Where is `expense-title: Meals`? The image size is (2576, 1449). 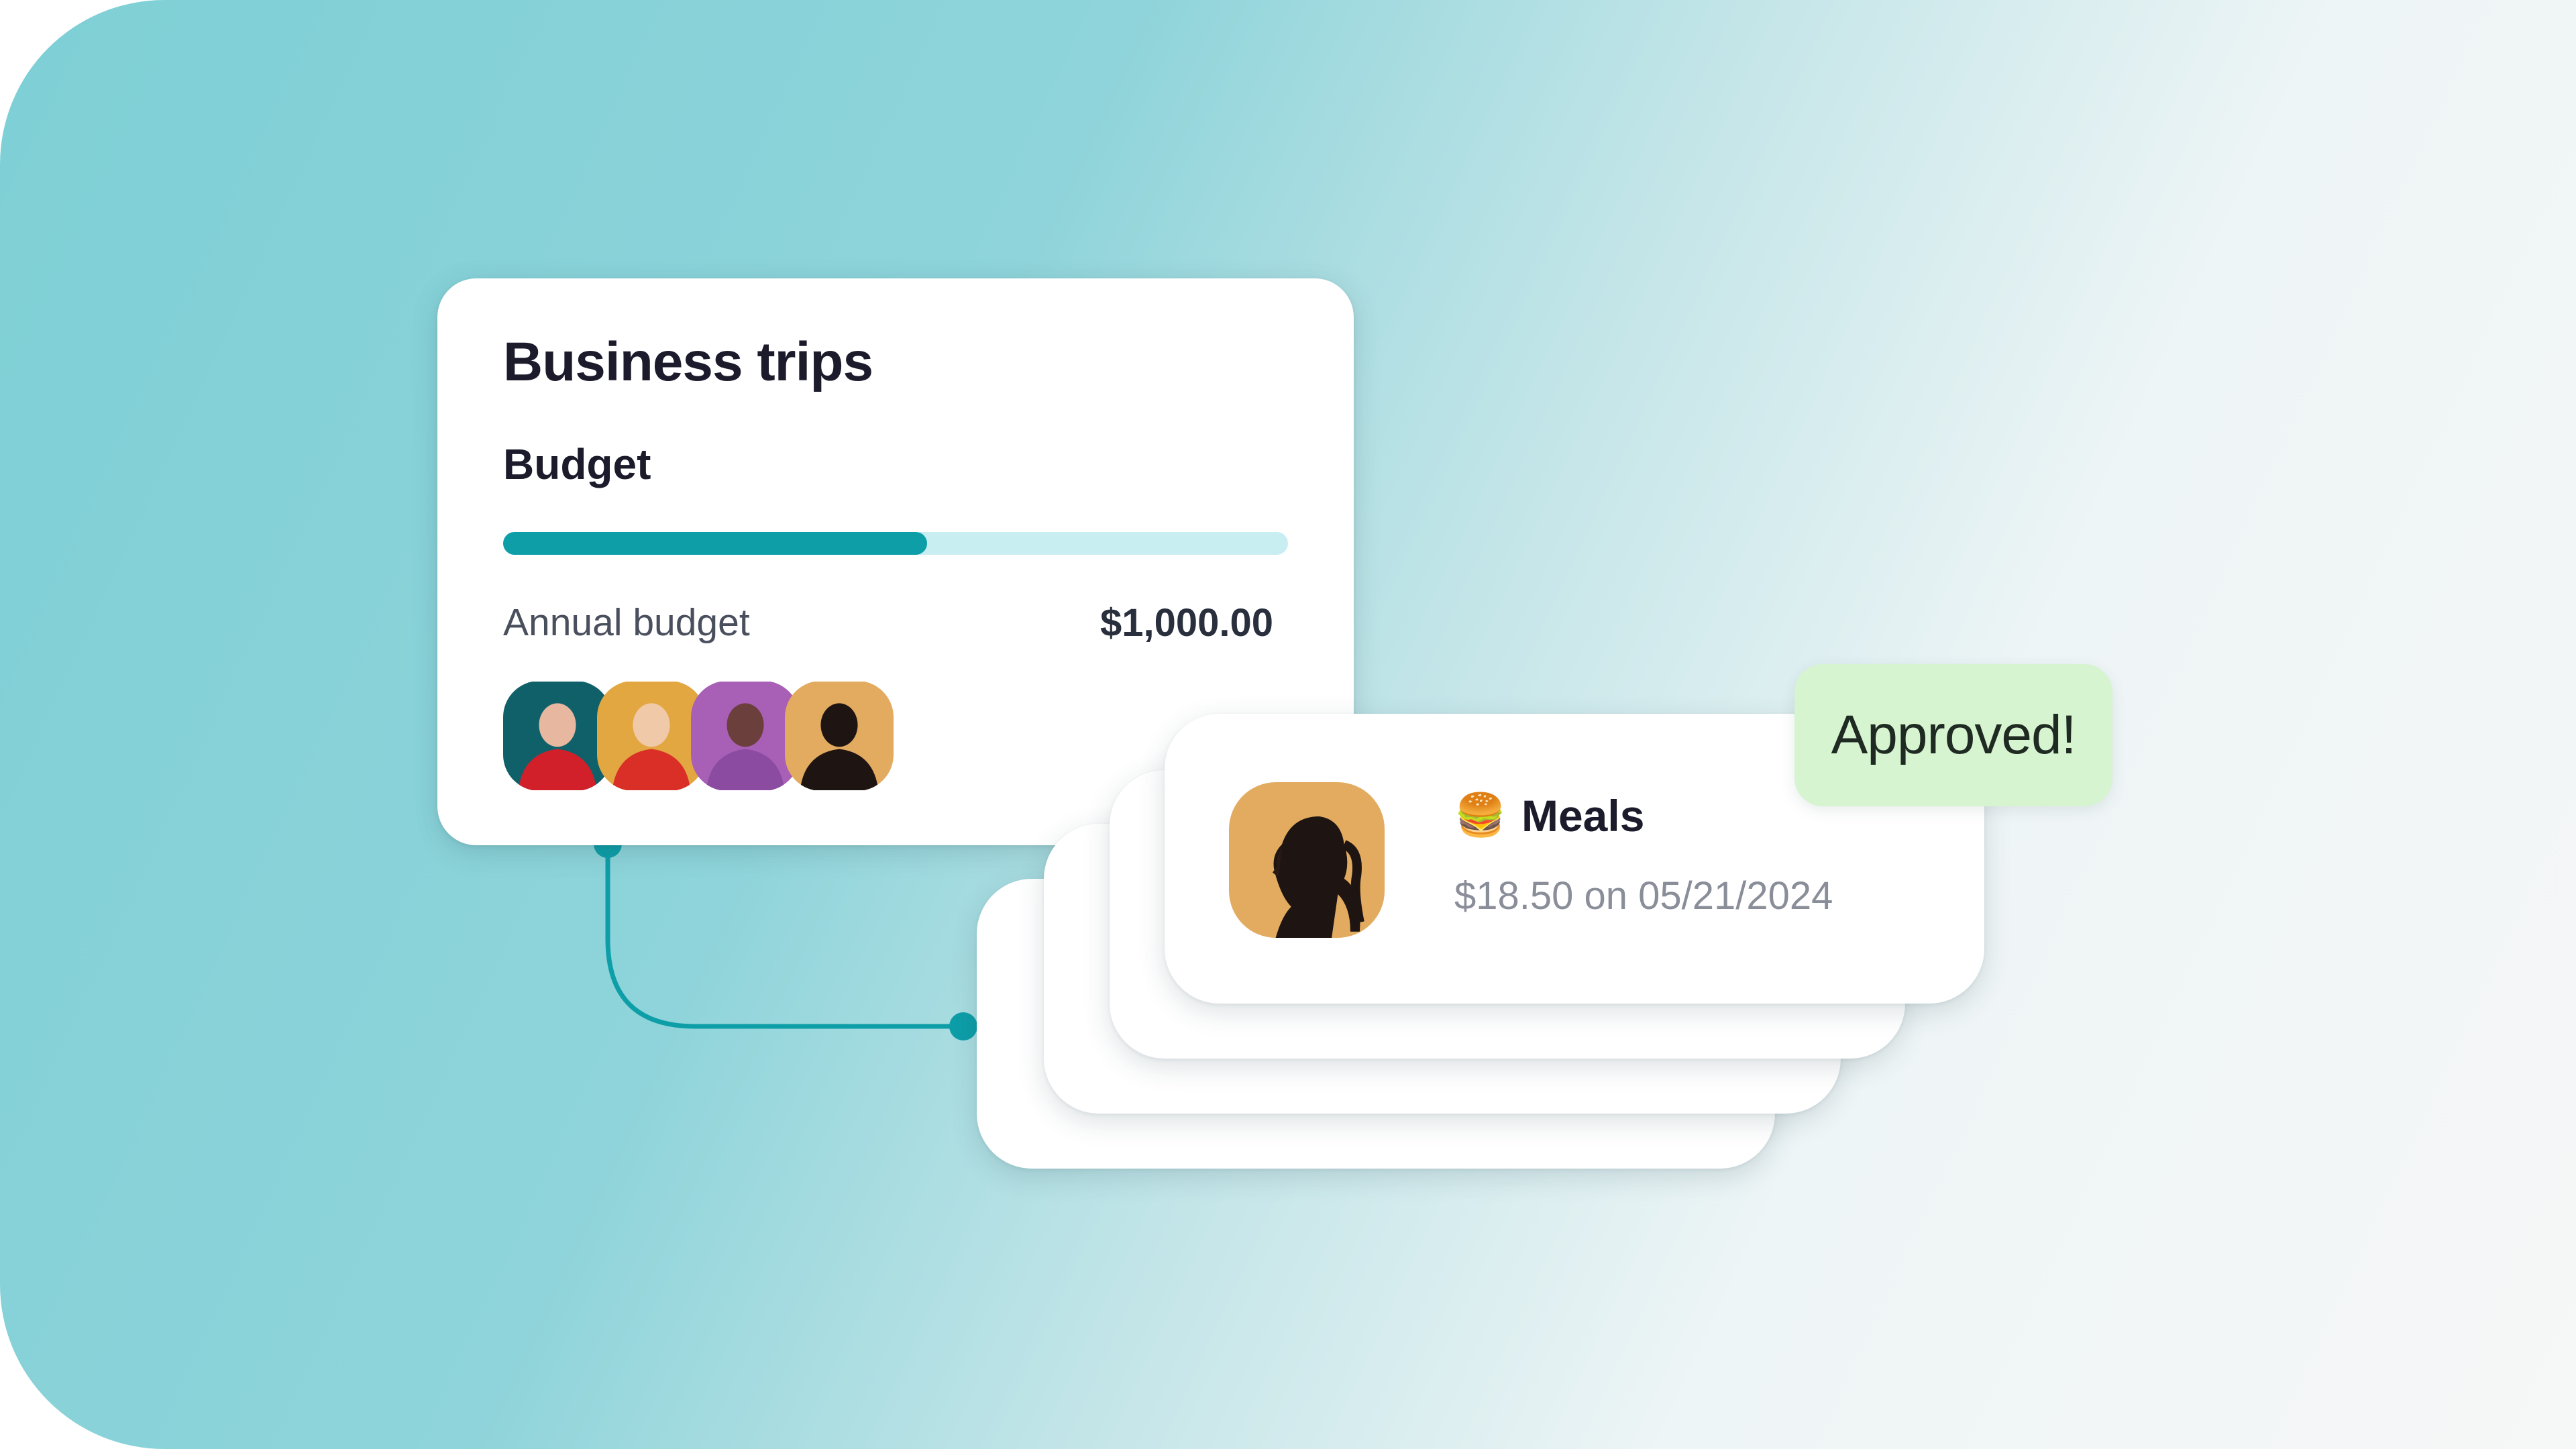 expense-title: Meals is located at coordinates (1583, 816).